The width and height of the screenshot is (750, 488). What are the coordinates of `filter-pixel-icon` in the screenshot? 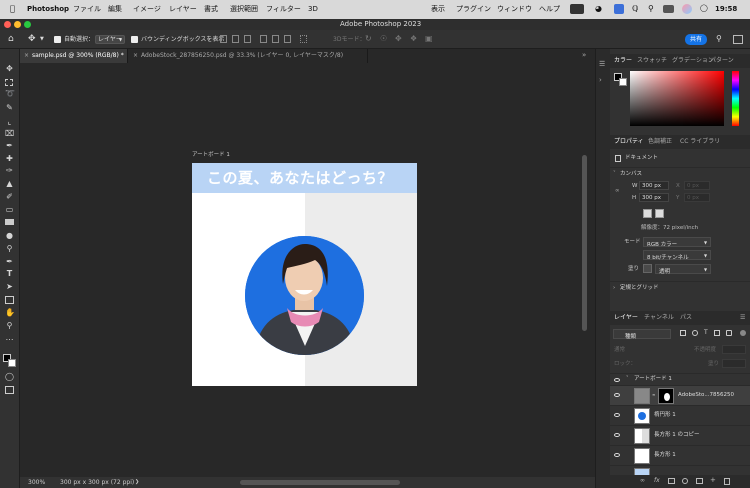 It's located at (683, 333).